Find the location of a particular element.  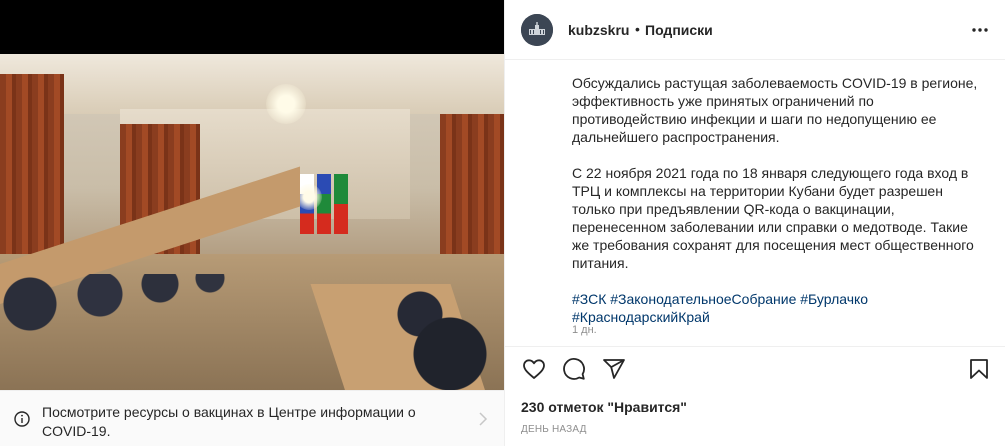

more-options-icon is located at coordinates (980, 30).